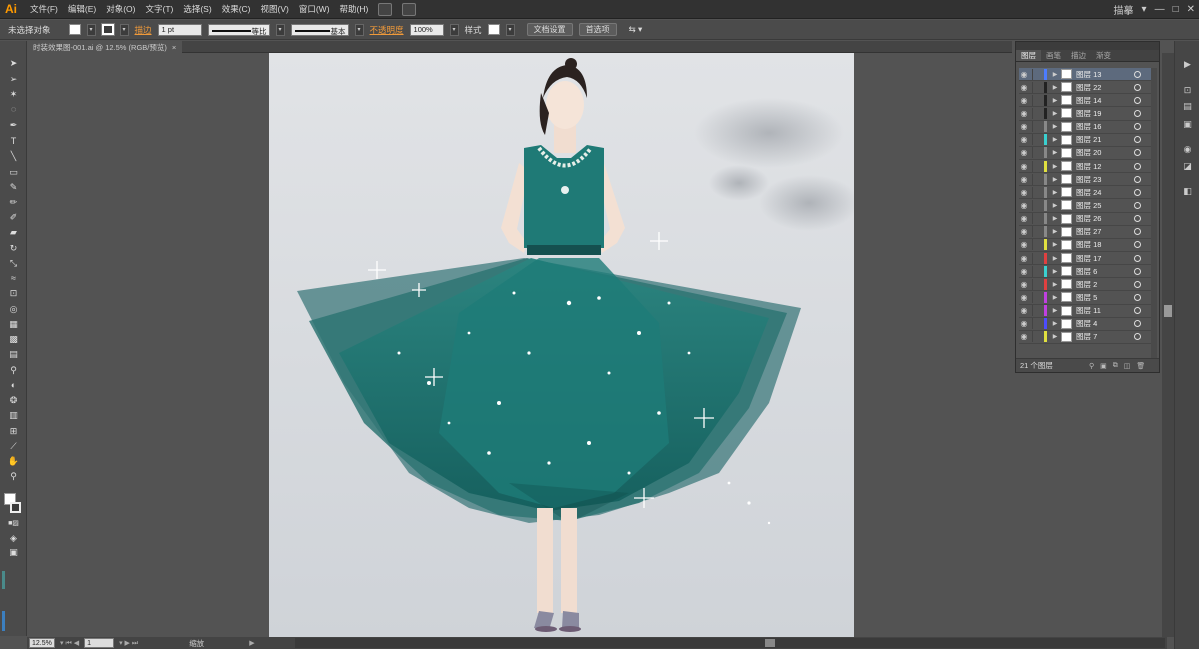 This screenshot has height=649, width=1199. What do you see at coordinates (82, 9) in the screenshot?
I see `menu-item: 编辑(E)` at bounding box center [82, 9].